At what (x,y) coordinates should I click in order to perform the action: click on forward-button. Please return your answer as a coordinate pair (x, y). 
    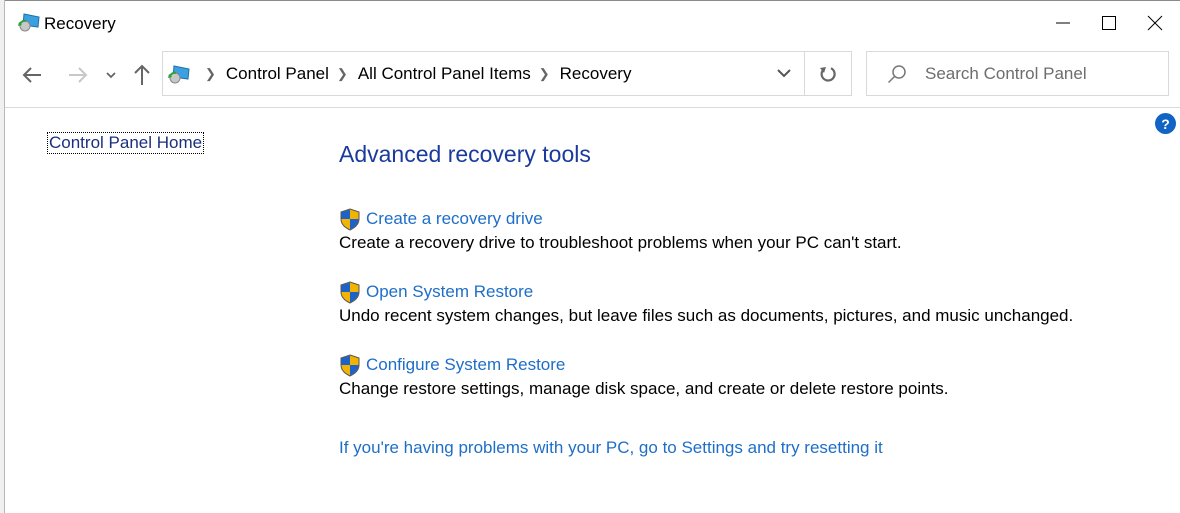
    Looking at the image, I should click on (78, 75).